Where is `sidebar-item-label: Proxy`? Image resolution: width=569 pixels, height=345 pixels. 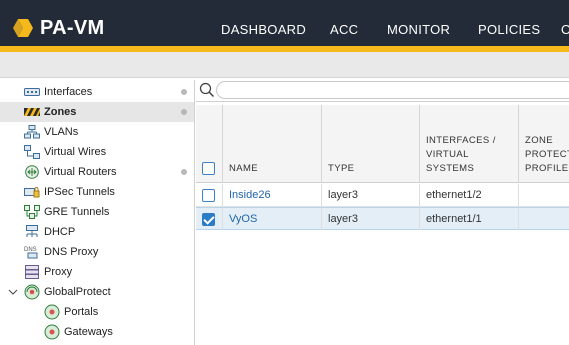 sidebar-item-label: Proxy is located at coordinates (58, 272).